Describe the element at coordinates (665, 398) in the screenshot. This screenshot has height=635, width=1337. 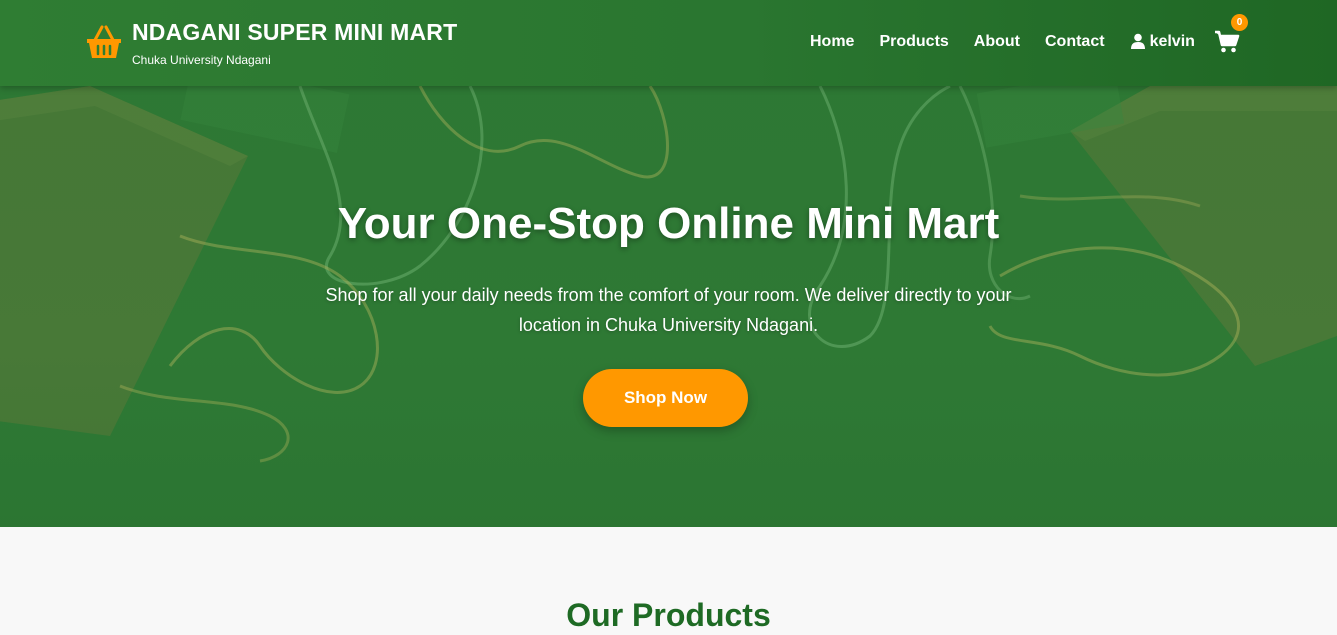
I see `shop-now-button: Shop Now` at that location.